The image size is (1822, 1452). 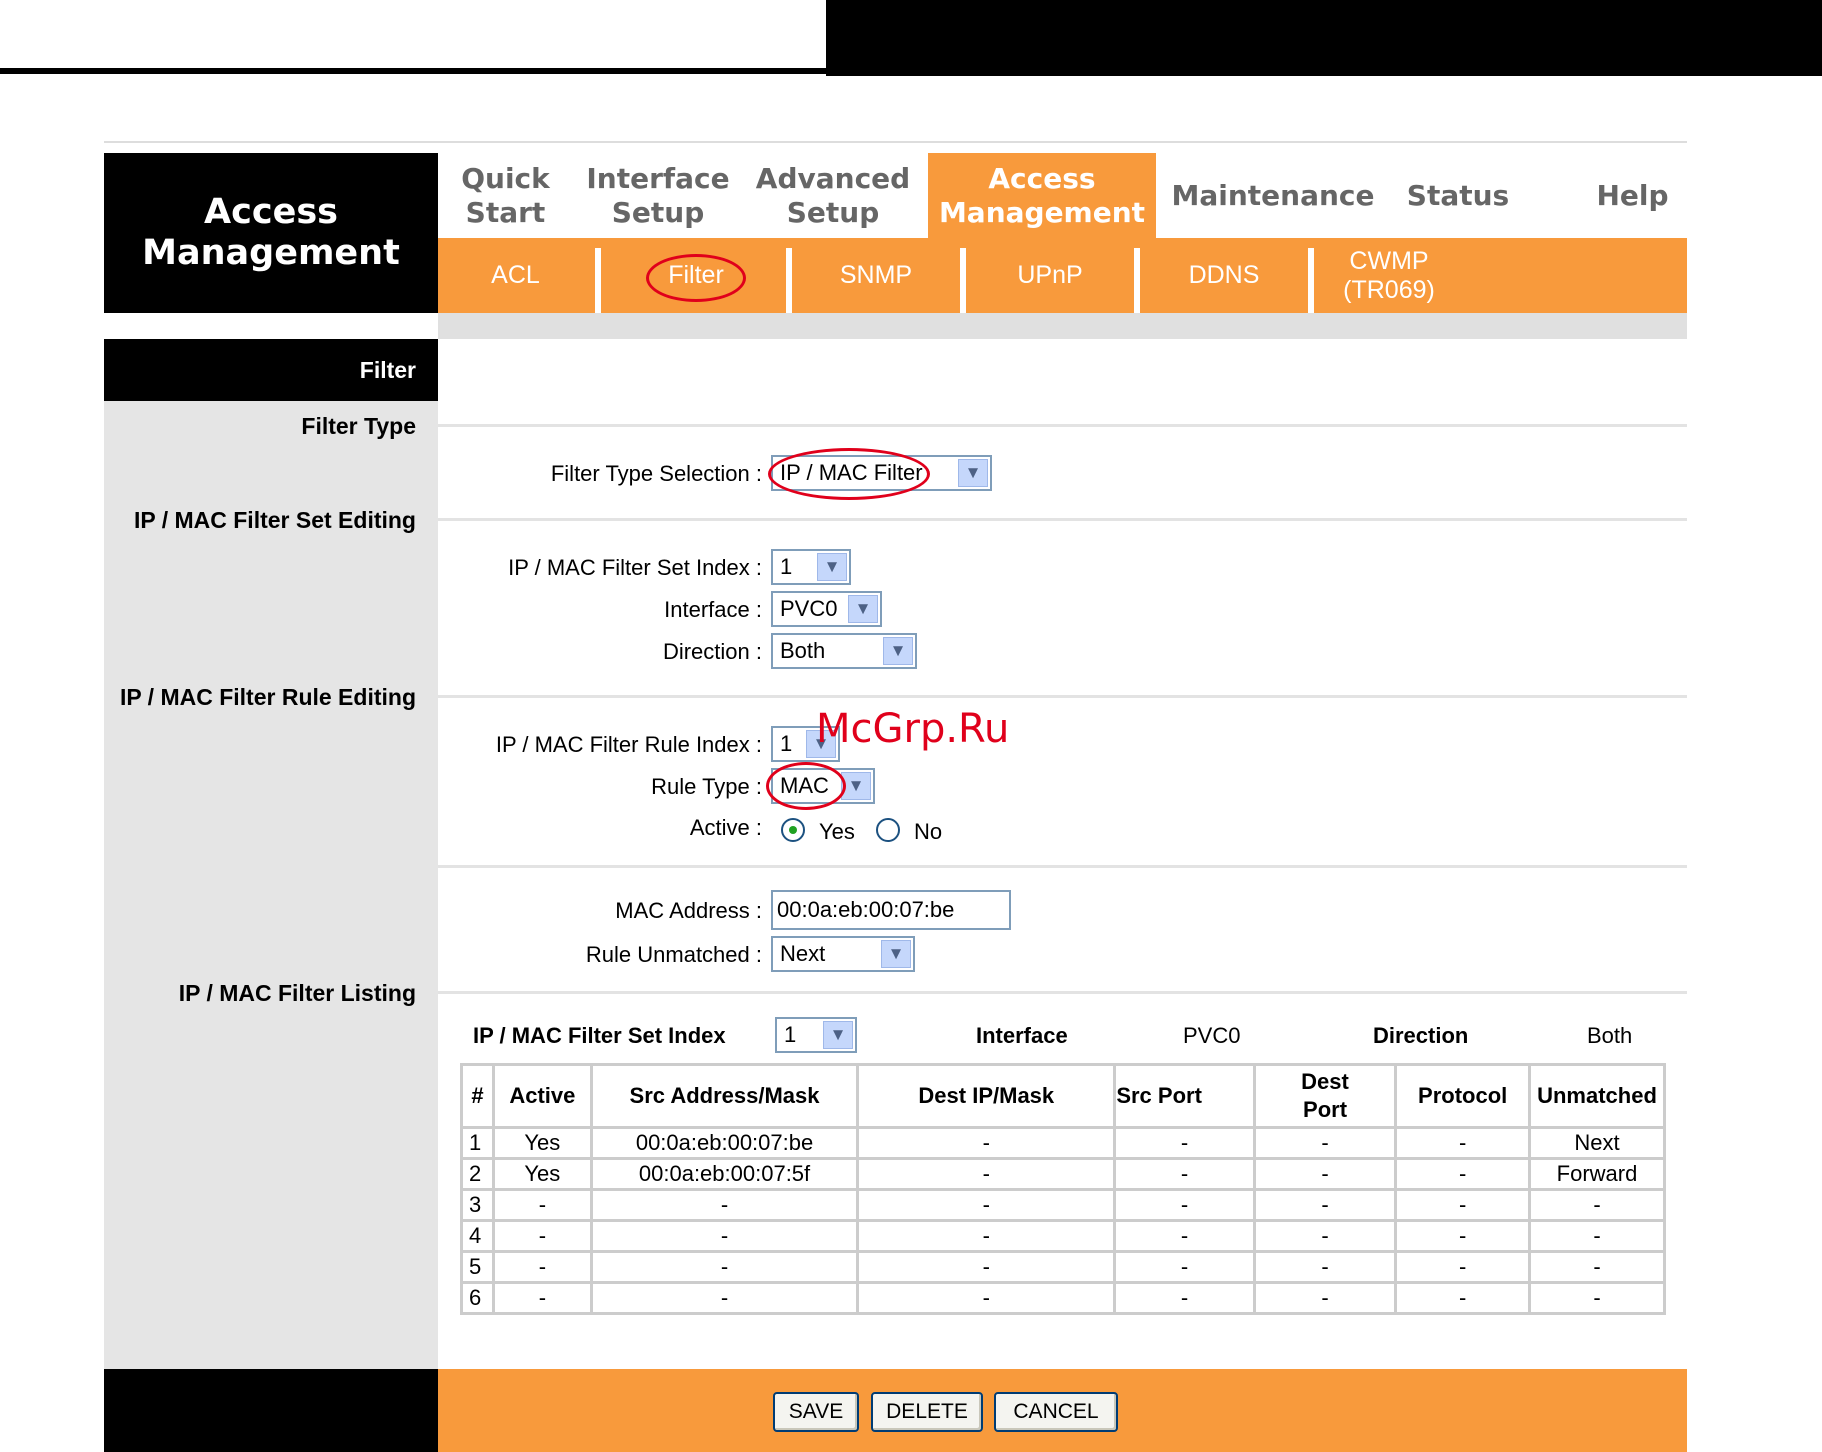 I want to click on tab-label: Start, so click(x=505, y=212).